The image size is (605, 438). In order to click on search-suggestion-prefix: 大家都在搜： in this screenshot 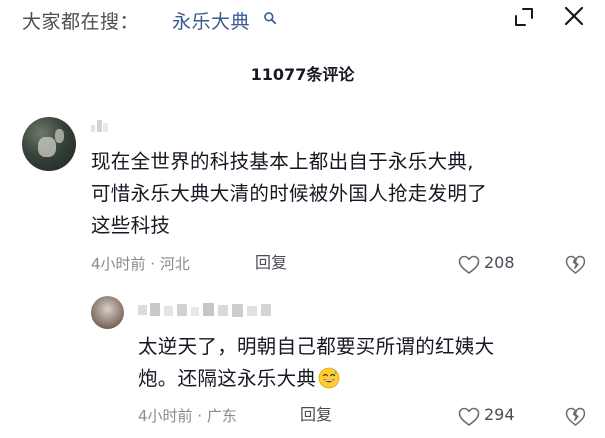, I will do `click(81, 22)`.